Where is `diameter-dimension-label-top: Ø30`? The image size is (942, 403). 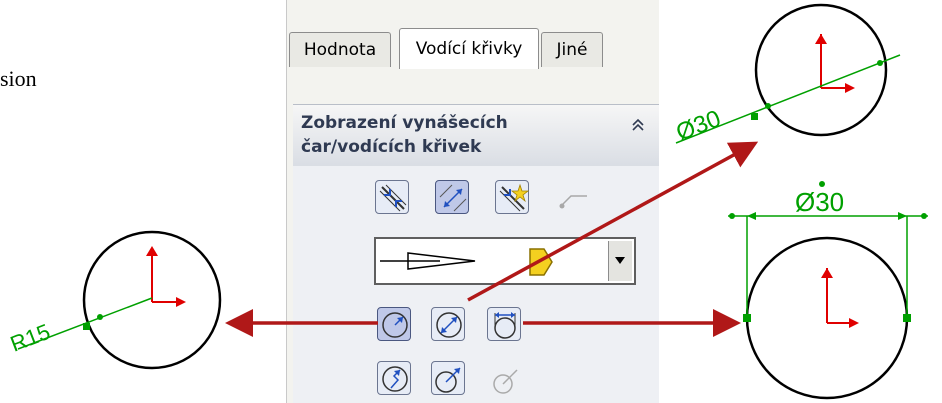
diameter-dimension-label-top: Ø30 is located at coordinates (698, 125).